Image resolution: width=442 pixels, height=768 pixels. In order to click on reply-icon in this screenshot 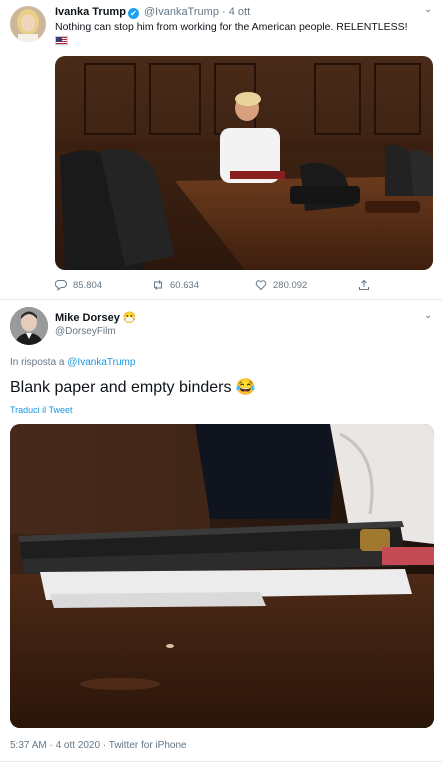, I will do `click(61, 285)`.